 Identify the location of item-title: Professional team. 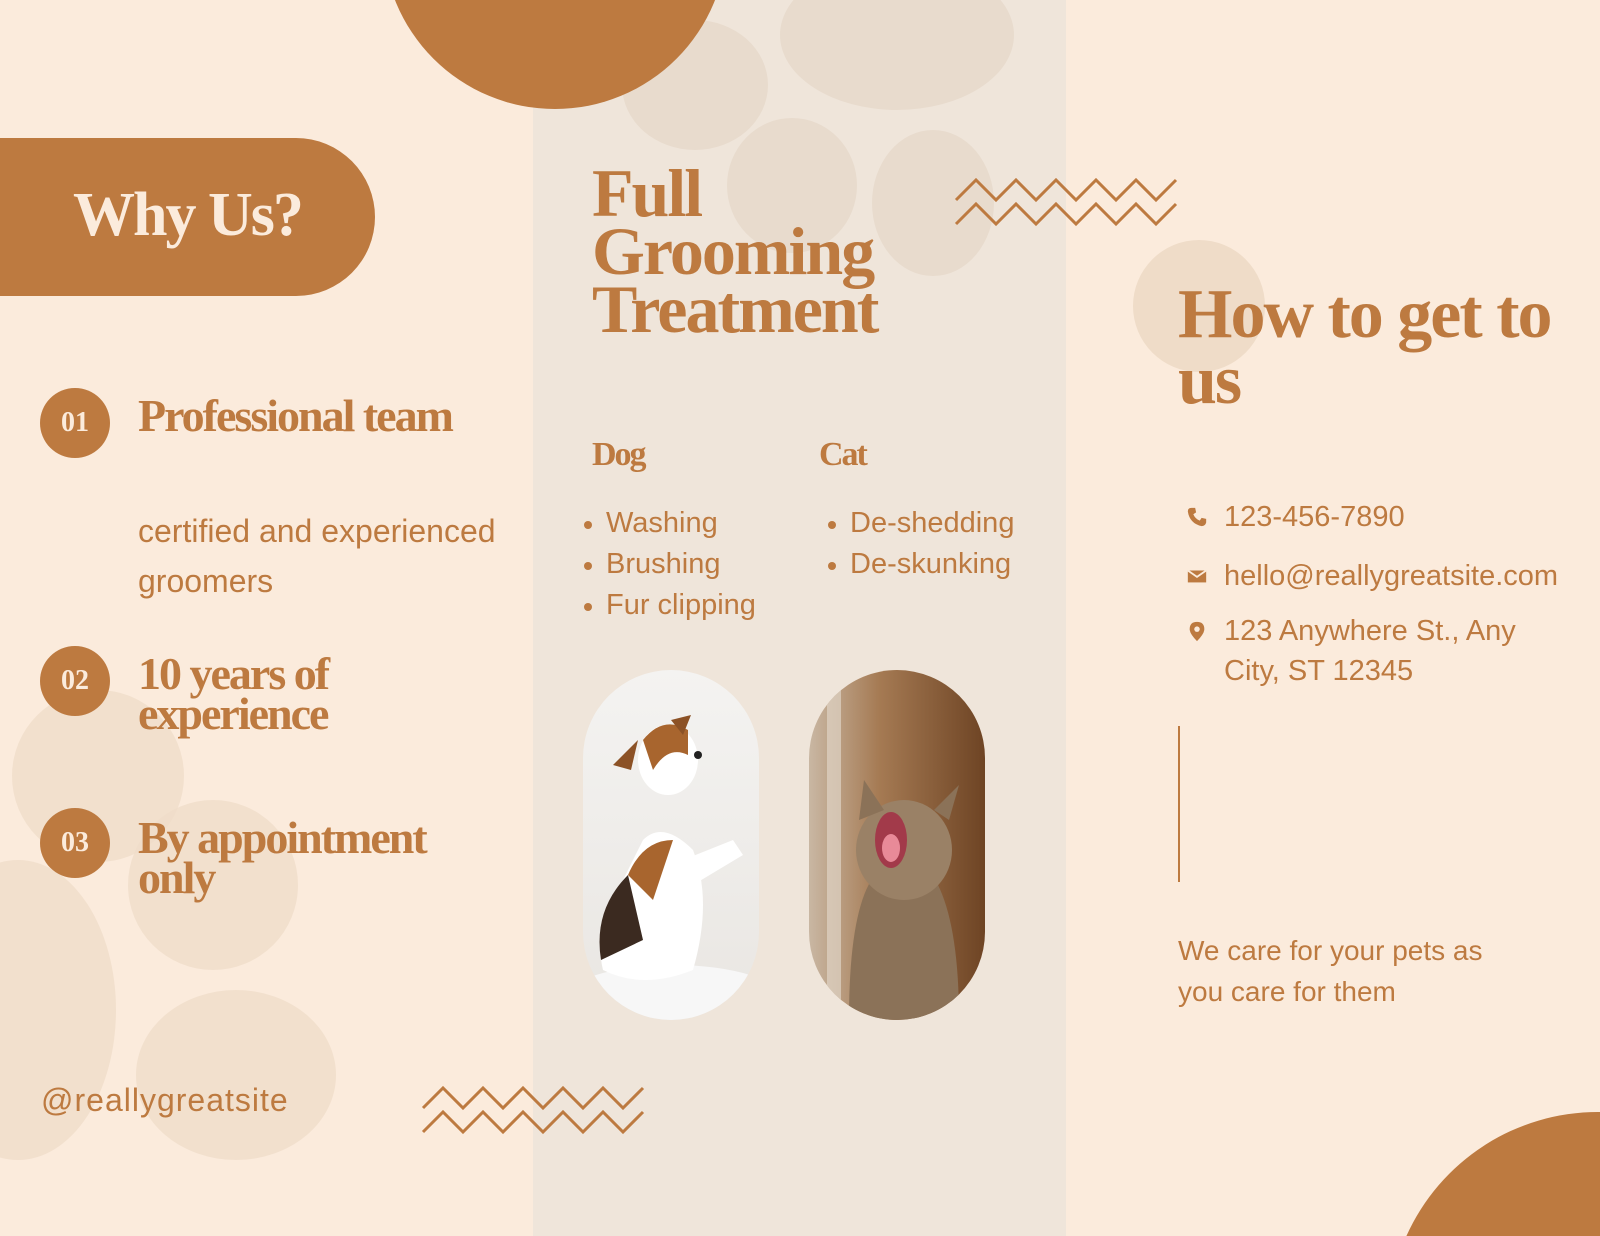
(296, 415).